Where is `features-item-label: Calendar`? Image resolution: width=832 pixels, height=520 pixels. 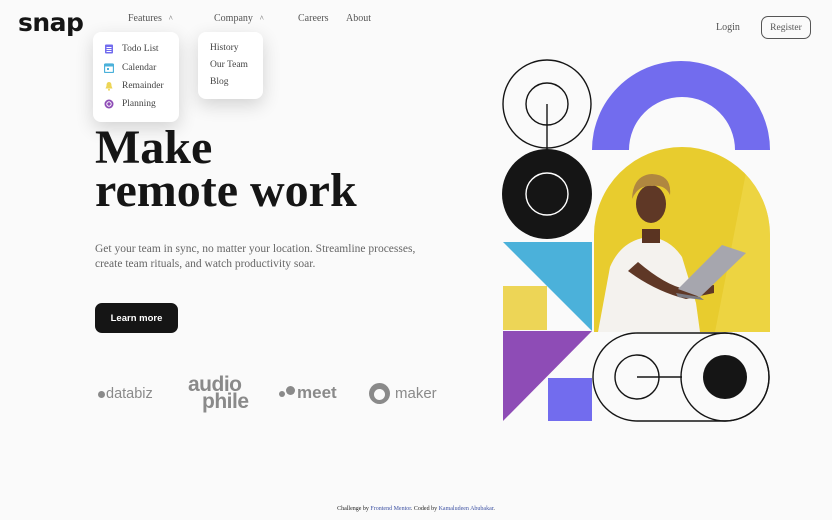
features-item-label: Calendar is located at coordinates (139, 68).